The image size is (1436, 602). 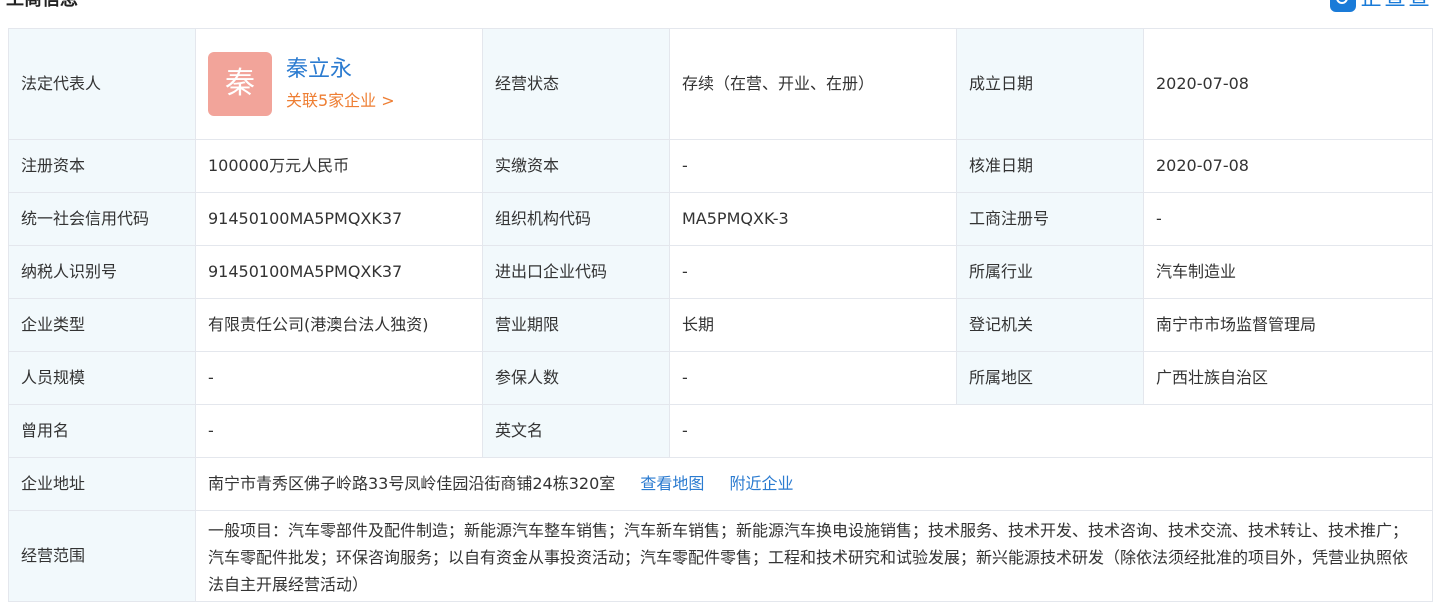 I want to click on address-value: 南宁市青秀区佛子岭路33号凤岭佳园沿街商铺24栋320室, so click(x=412, y=483).